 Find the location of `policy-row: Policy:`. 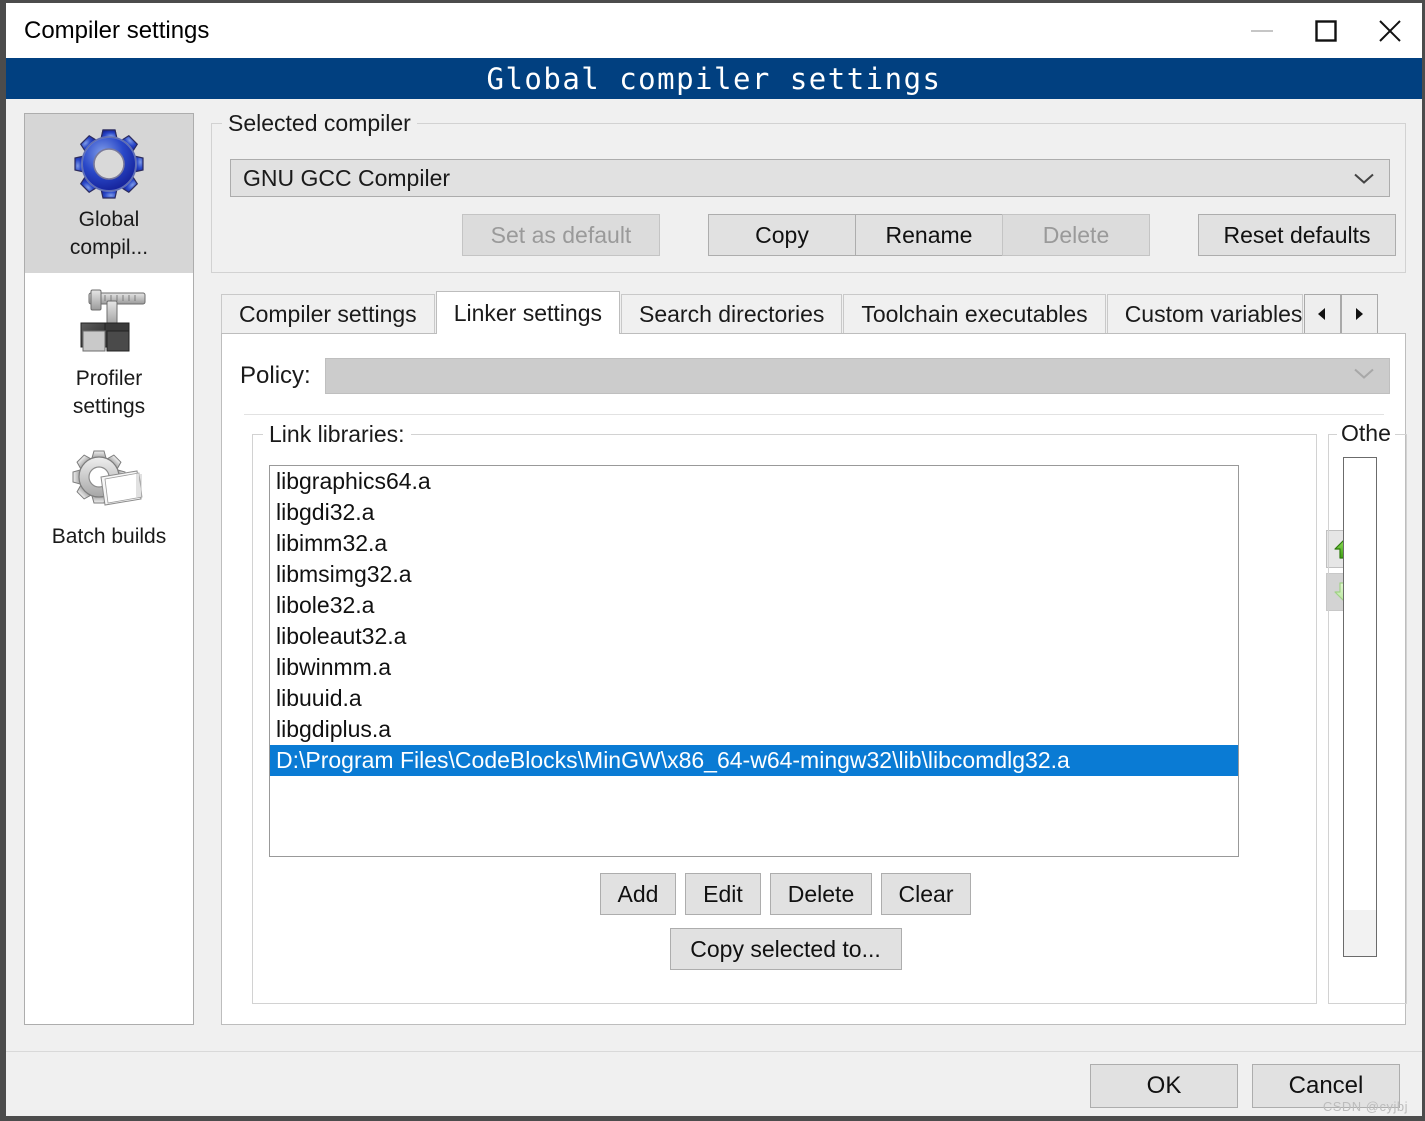

policy-row: Policy: is located at coordinates (815, 376).